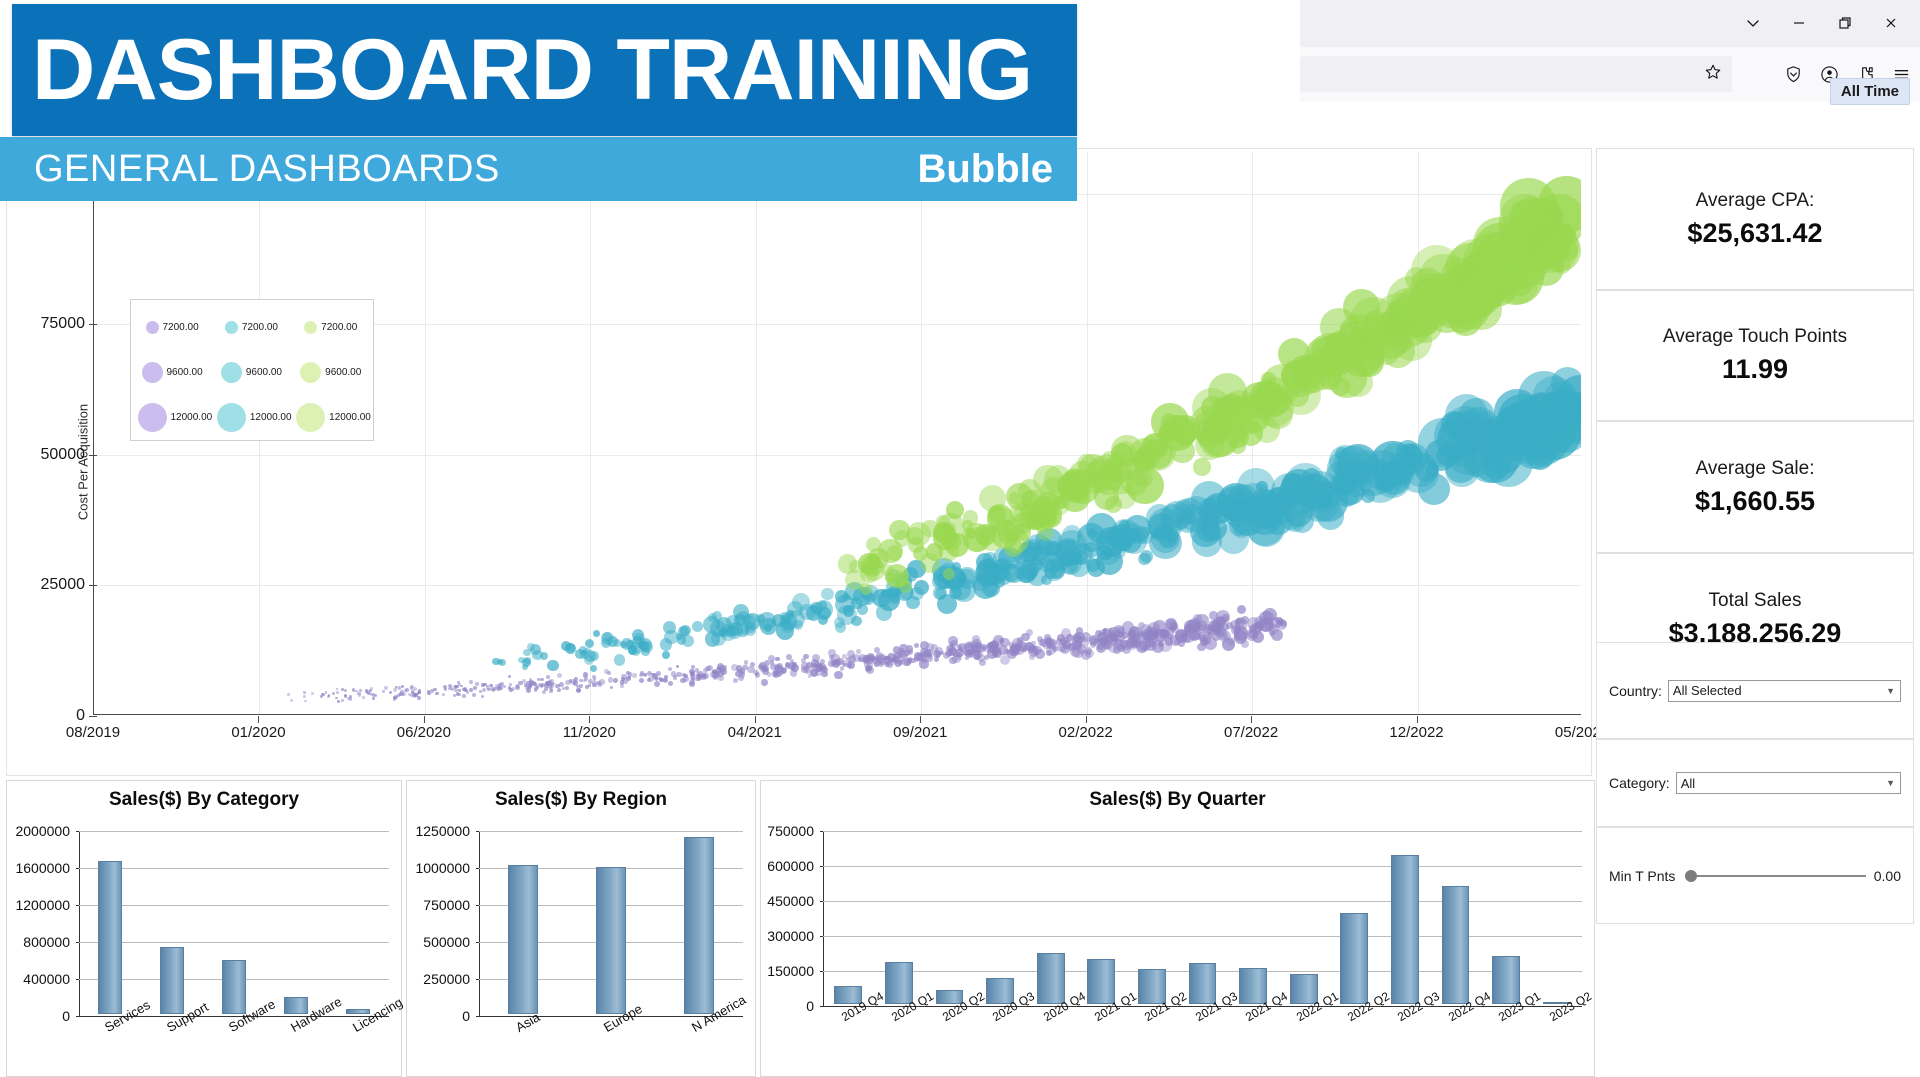 The image size is (1920, 1077). What do you see at coordinates (1845, 23) in the screenshot?
I see `restore-icon` at bounding box center [1845, 23].